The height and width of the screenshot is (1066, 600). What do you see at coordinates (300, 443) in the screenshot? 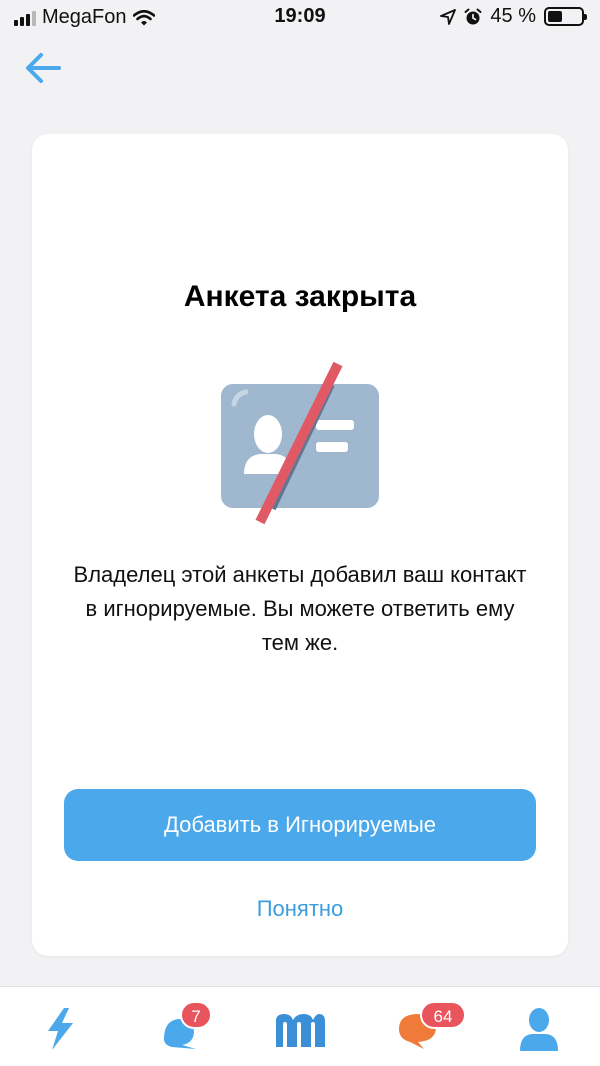
I see `closed-profile-card-icon` at bounding box center [300, 443].